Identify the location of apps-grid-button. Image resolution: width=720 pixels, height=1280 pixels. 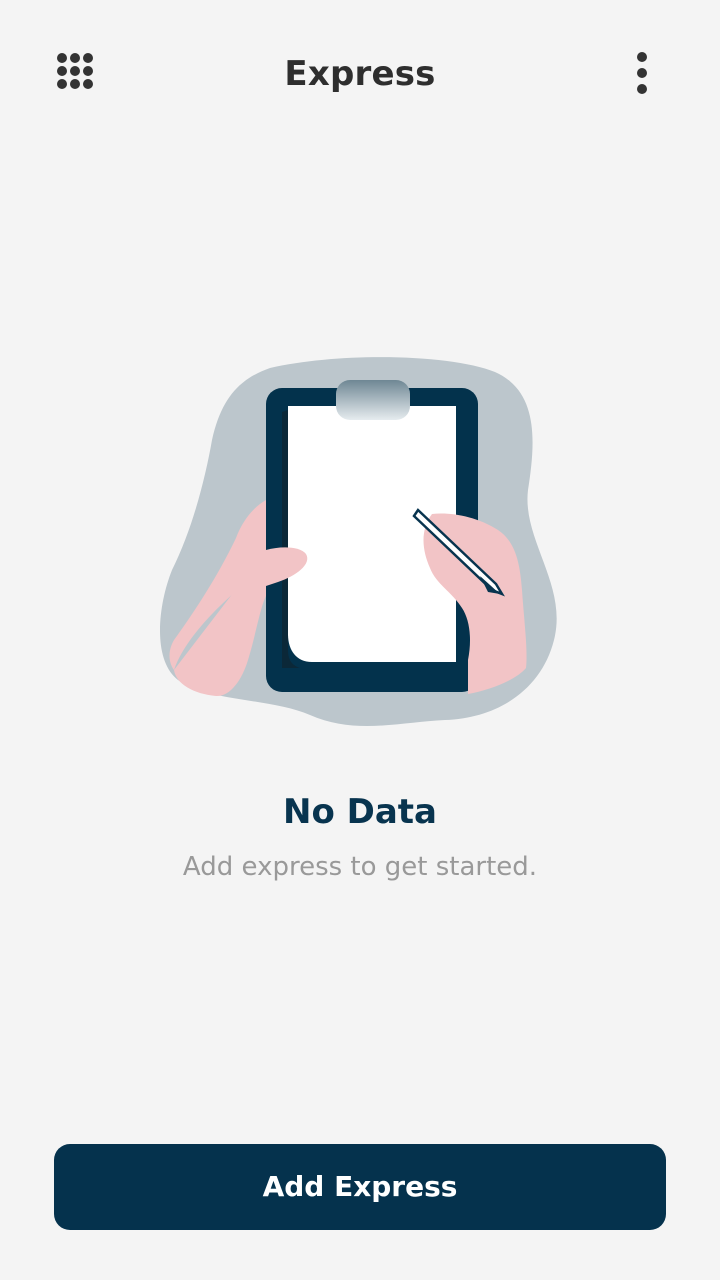
(78, 74).